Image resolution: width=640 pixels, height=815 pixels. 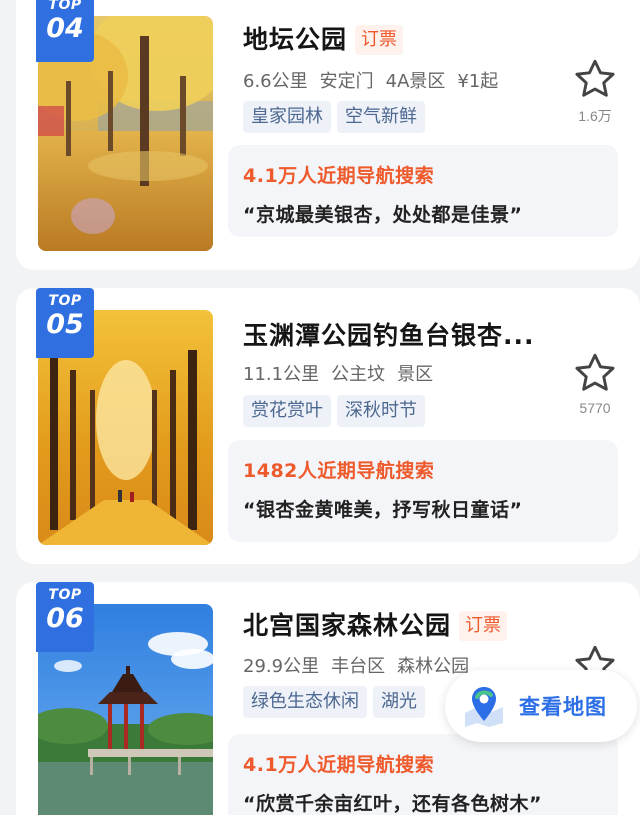 I want to click on review-box: 1482人近期导航搜索 “银杏金黄唯美，抒写秋日童话”, so click(x=423, y=491).